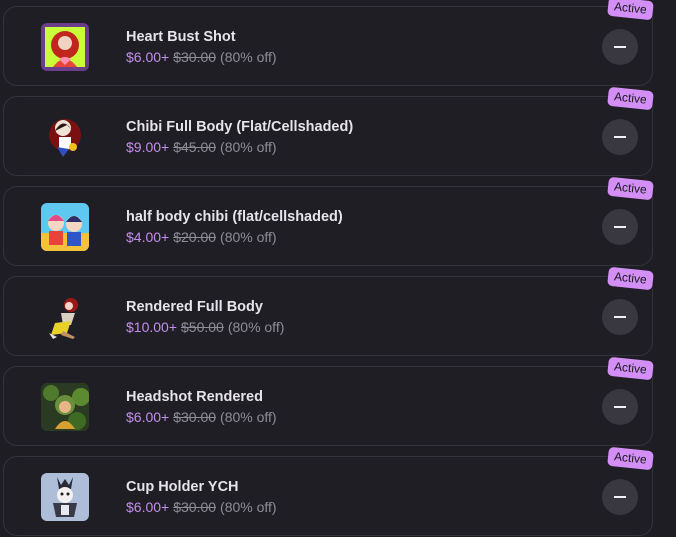  I want to click on half-body-chibi-art-icon, so click(65, 227).